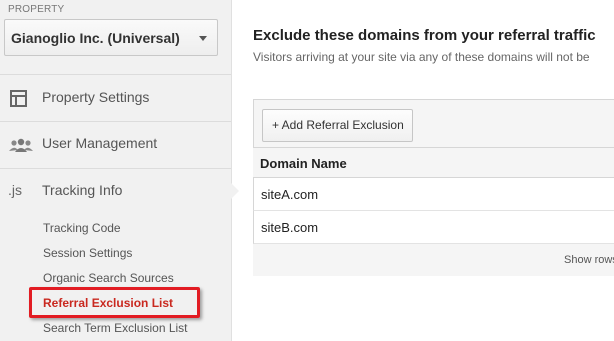 This screenshot has width=614, height=341. Describe the element at coordinates (303, 163) in the screenshot. I see `column-header-domain-name: Domain Name` at that location.